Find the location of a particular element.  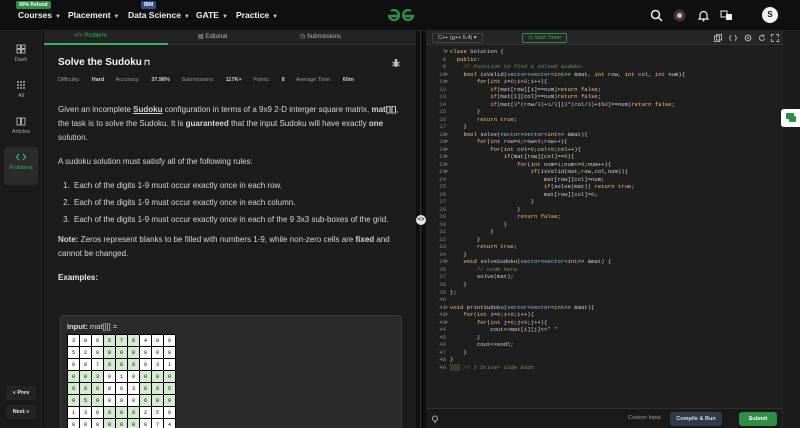

code-line: bool solve(vector<vector<int>> &mat){ is located at coordinates (615, 135).